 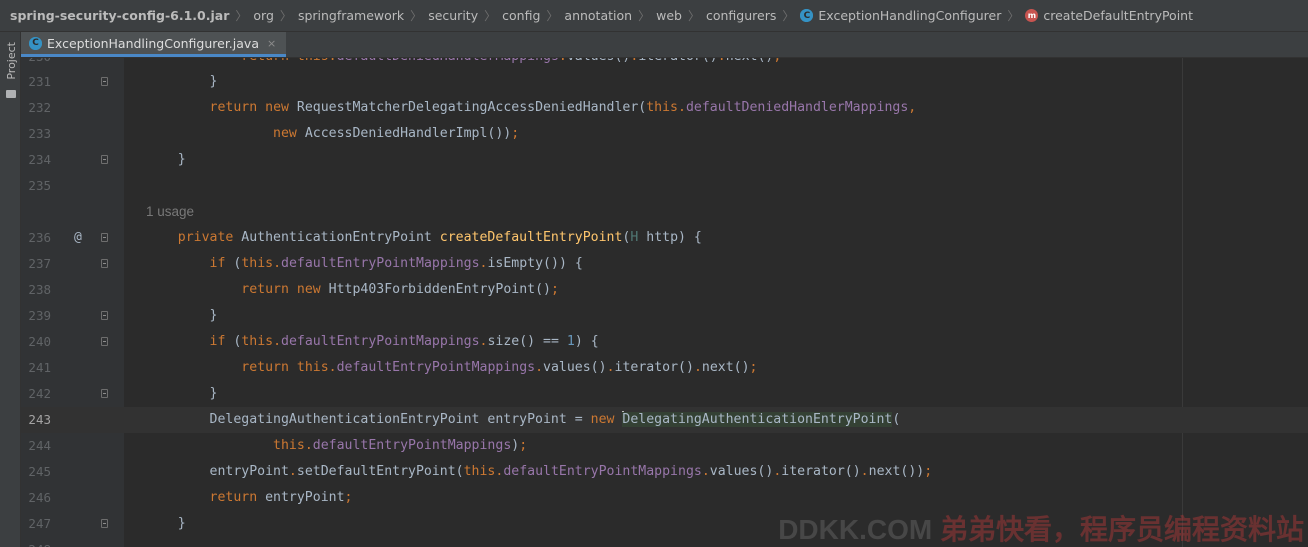 I want to click on side-toolbar: Project, so click(x=10, y=289).